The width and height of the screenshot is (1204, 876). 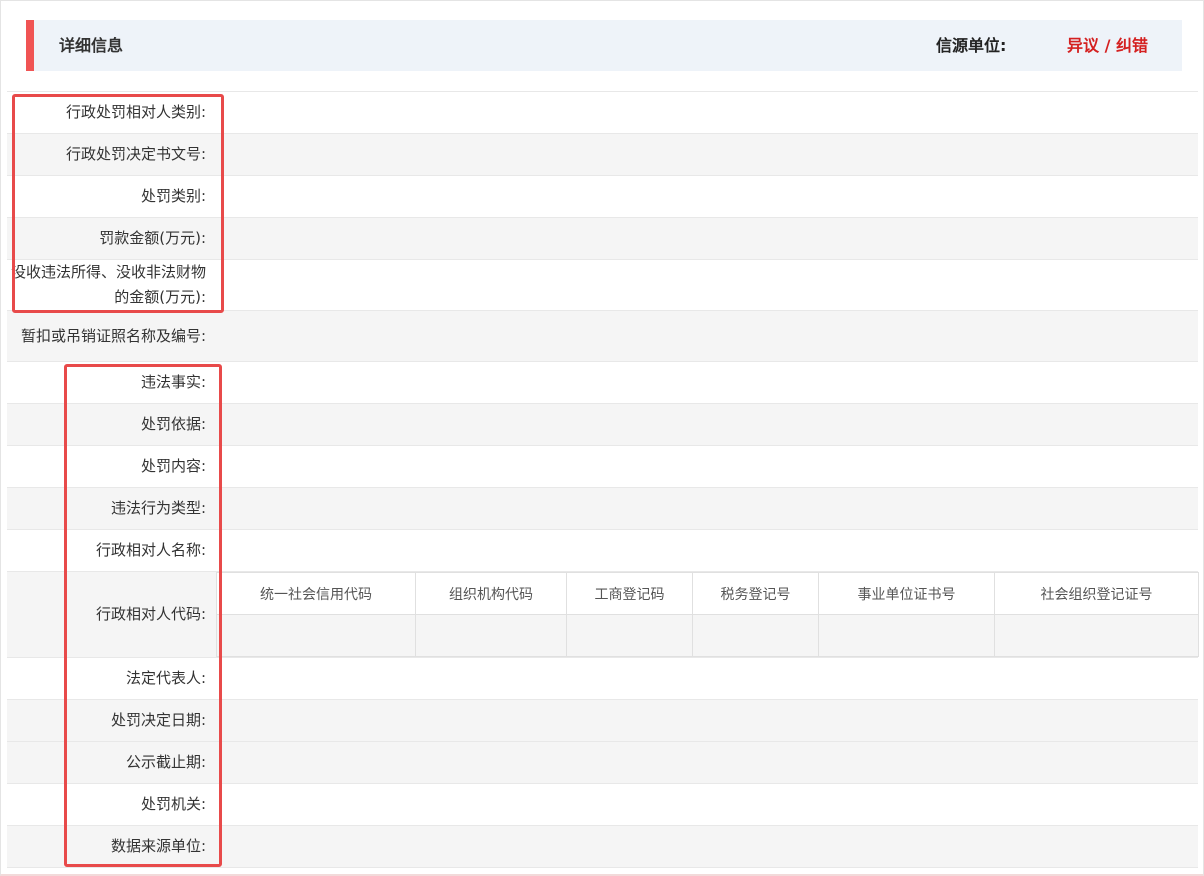 What do you see at coordinates (111, 336) in the screenshot?
I see `row-label-license-suspension: 暂扣或吊销证照名称及编号:` at bounding box center [111, 336].